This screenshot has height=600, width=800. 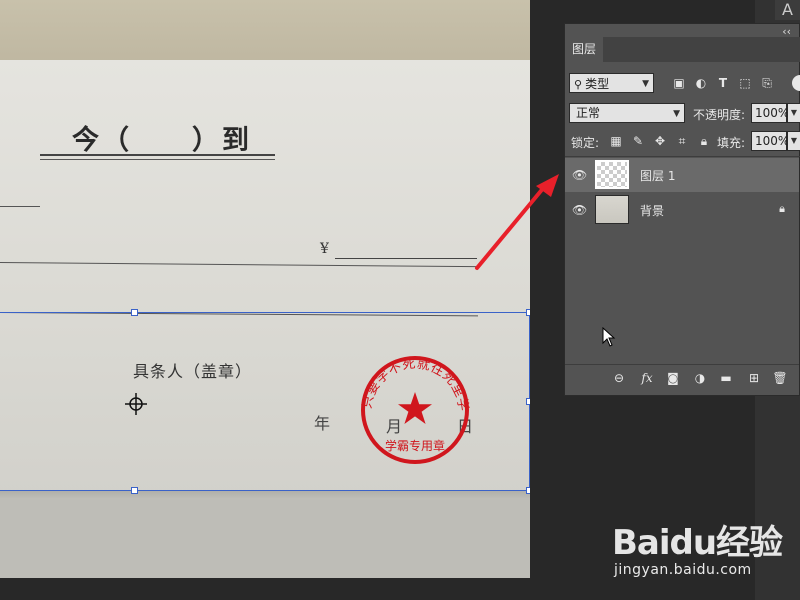 I want to click on panel-divider, so click(x=682, y=156).